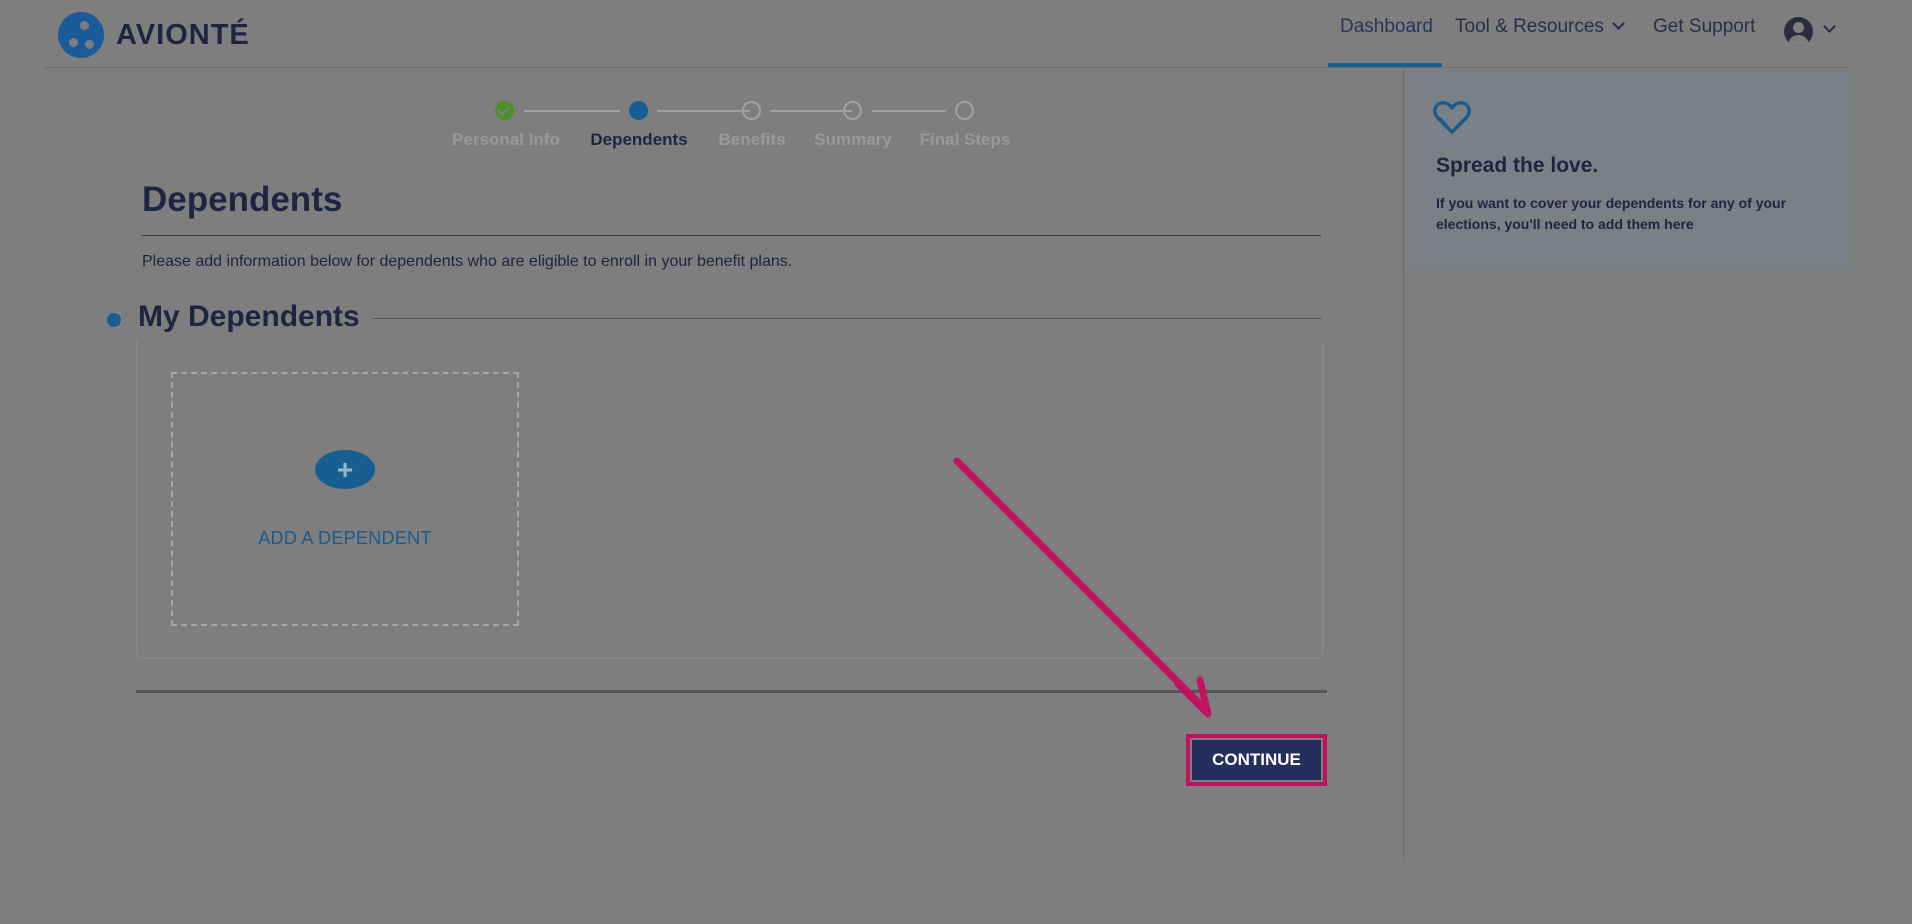  I want to click on continue-button: CONTINUE, so click(1256, 760).